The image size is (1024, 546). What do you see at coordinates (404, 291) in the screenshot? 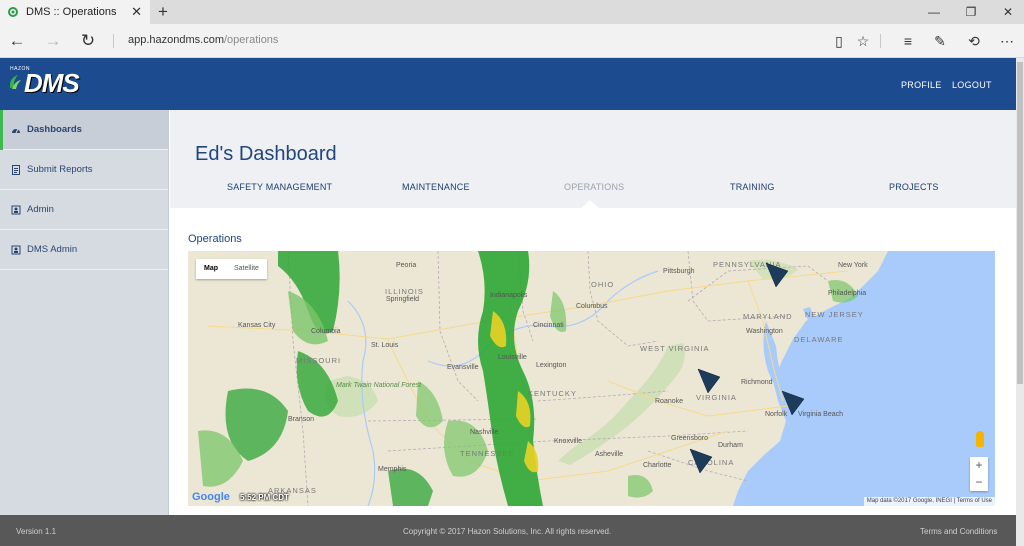
I see `map-label: ILLINOIS` at bounding box center [404, 291].